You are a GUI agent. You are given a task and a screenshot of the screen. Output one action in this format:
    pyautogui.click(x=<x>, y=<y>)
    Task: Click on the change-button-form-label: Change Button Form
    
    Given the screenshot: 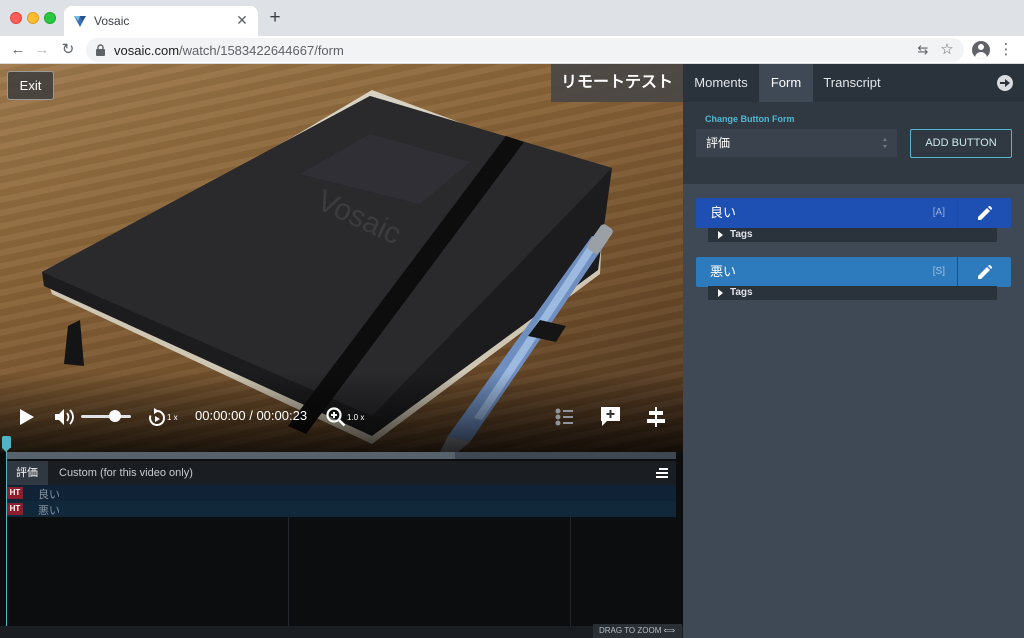 What is the action you would take?
    pyautogui.click(x=750, y=119)
    